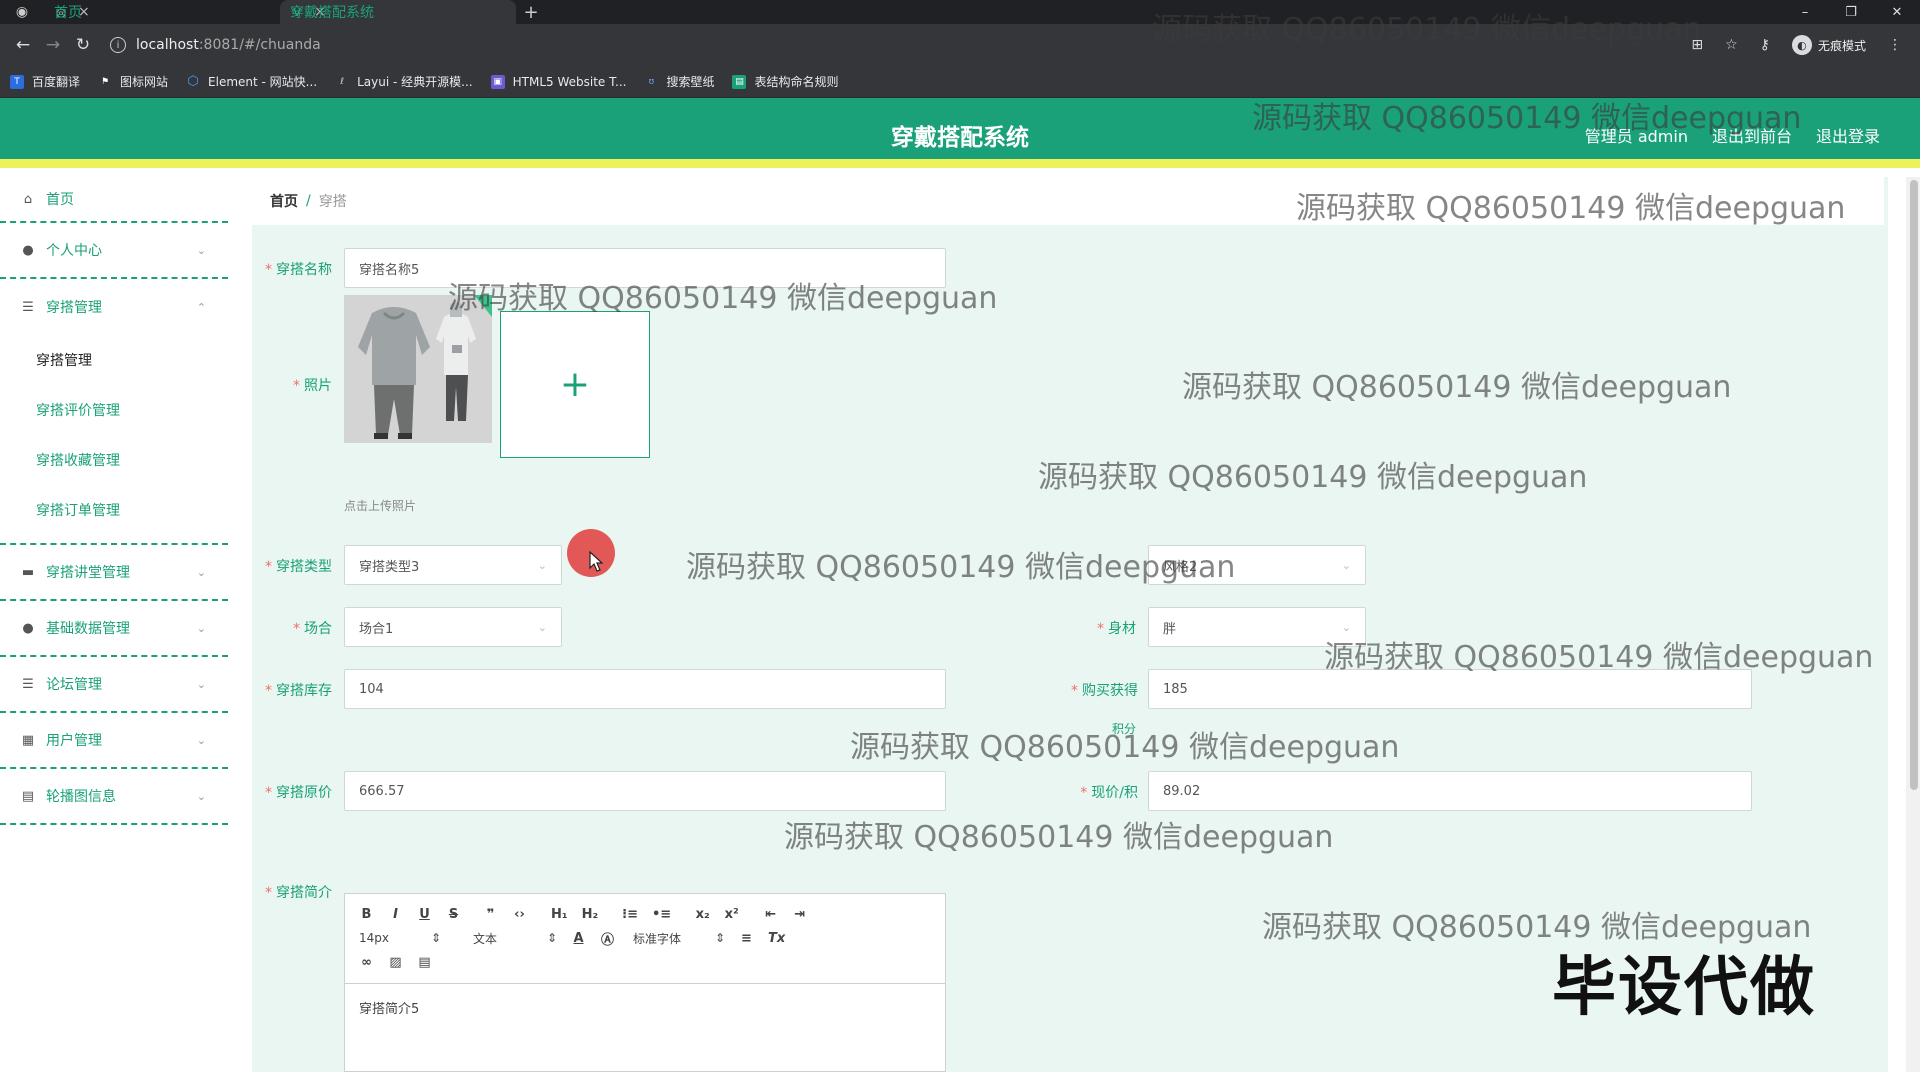  What do you see at coordinates (799, 914) in the screenshot?
I see `indent-icon: ⇥` at bounding box center [799, 914].